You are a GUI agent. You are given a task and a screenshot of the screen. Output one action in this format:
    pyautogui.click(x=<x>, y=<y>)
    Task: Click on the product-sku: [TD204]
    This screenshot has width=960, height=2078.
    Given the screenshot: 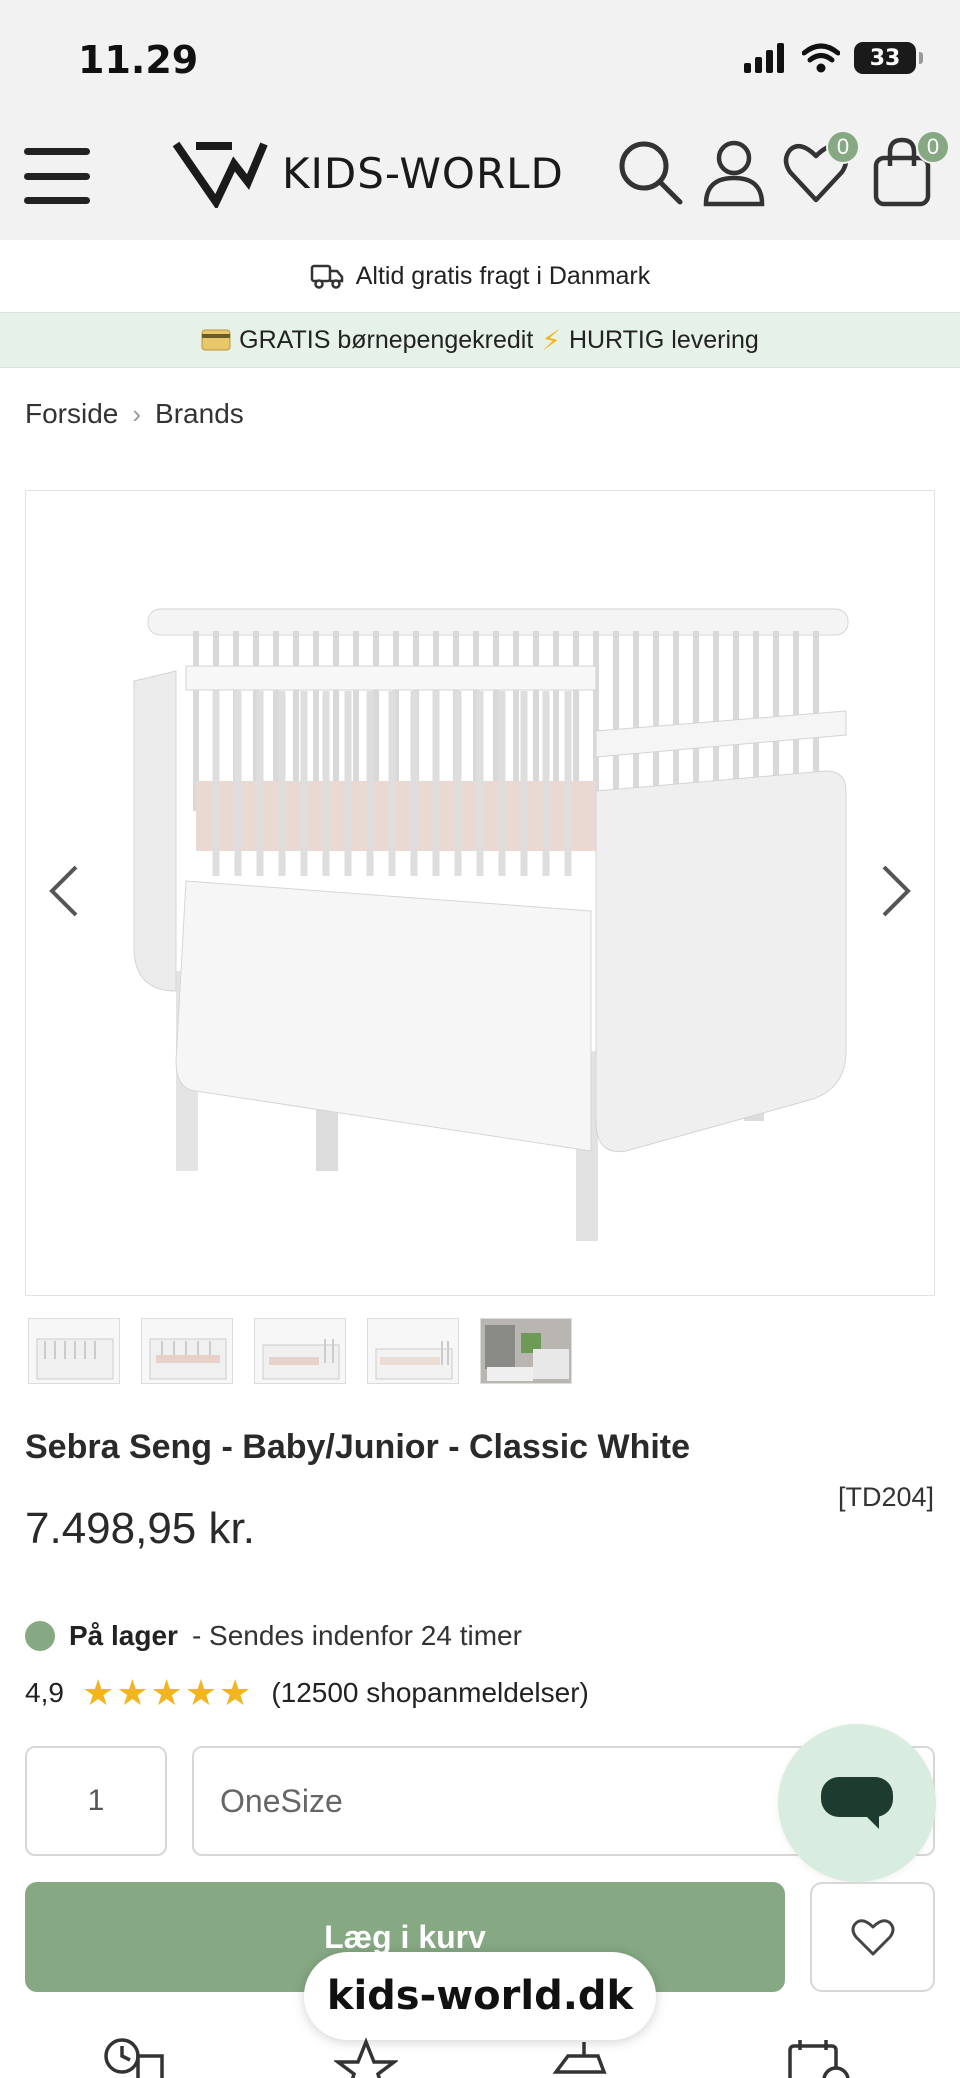 What is the action you would take?
    pyautogui.click(x=885, y=1497)
    